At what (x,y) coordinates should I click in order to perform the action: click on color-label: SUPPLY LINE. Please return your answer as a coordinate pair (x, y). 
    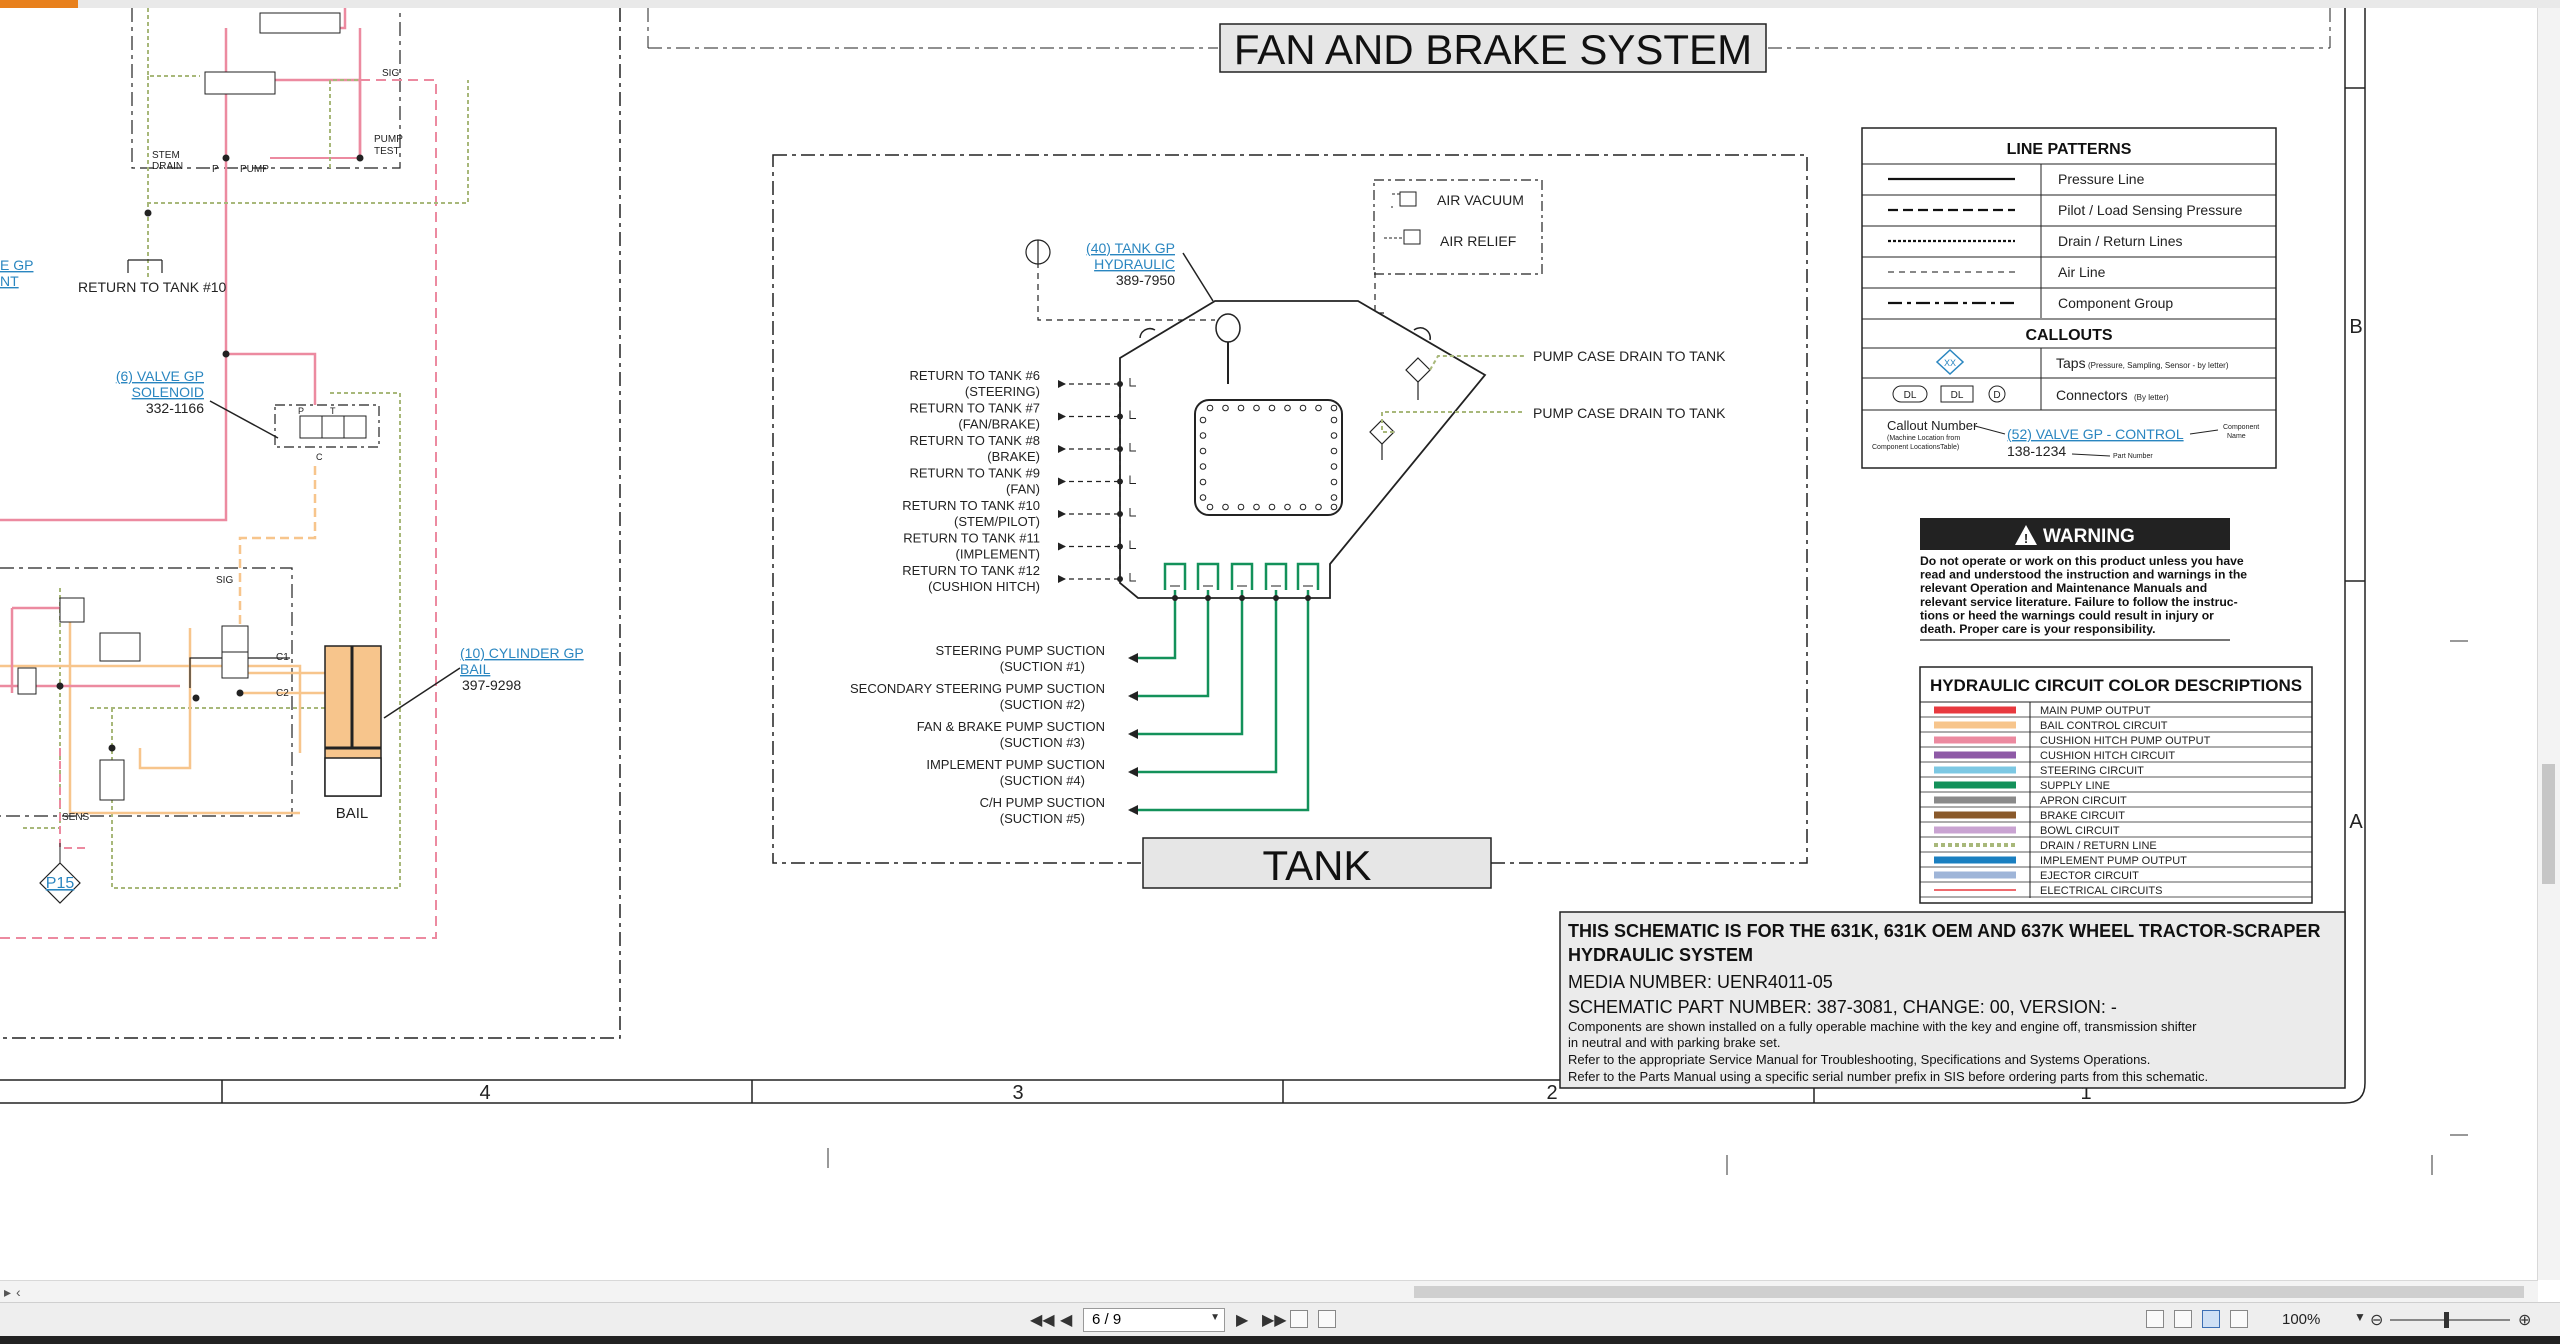
    Looking at the image, I should click on (2075, 786).